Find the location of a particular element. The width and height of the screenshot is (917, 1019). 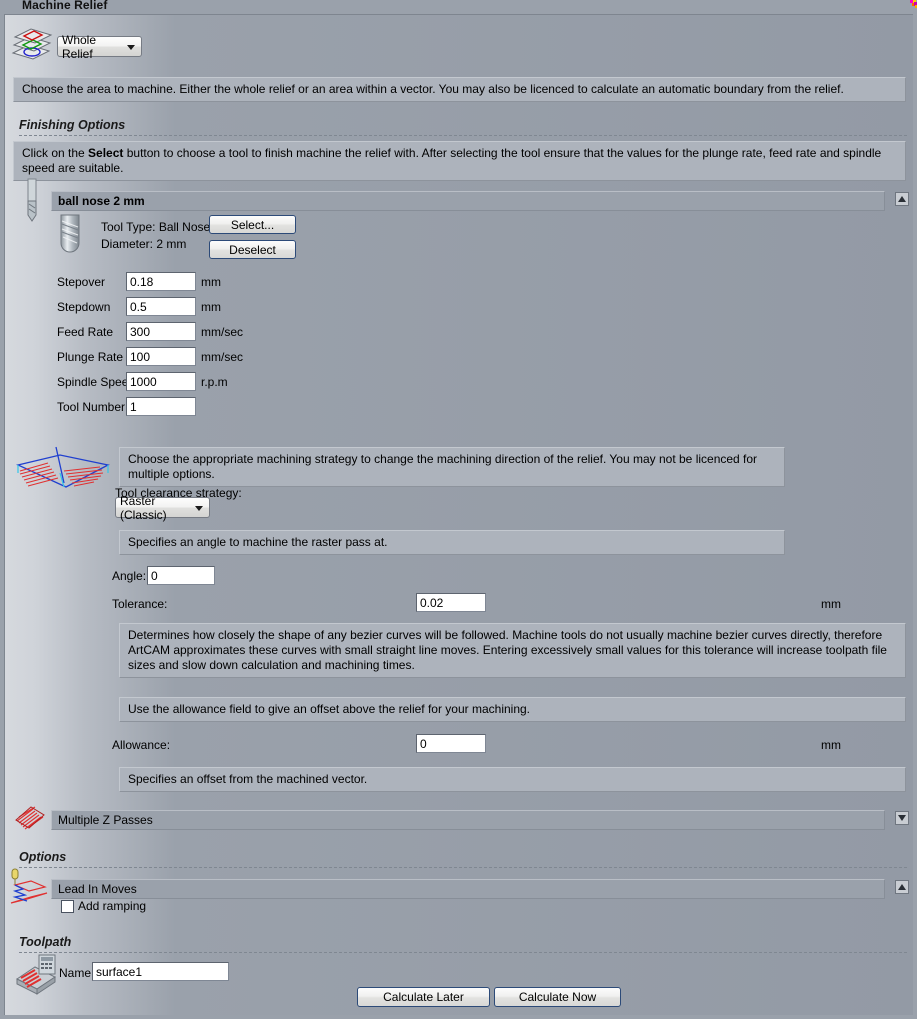

relief-layers-icon is located at coordinates (31, 46).